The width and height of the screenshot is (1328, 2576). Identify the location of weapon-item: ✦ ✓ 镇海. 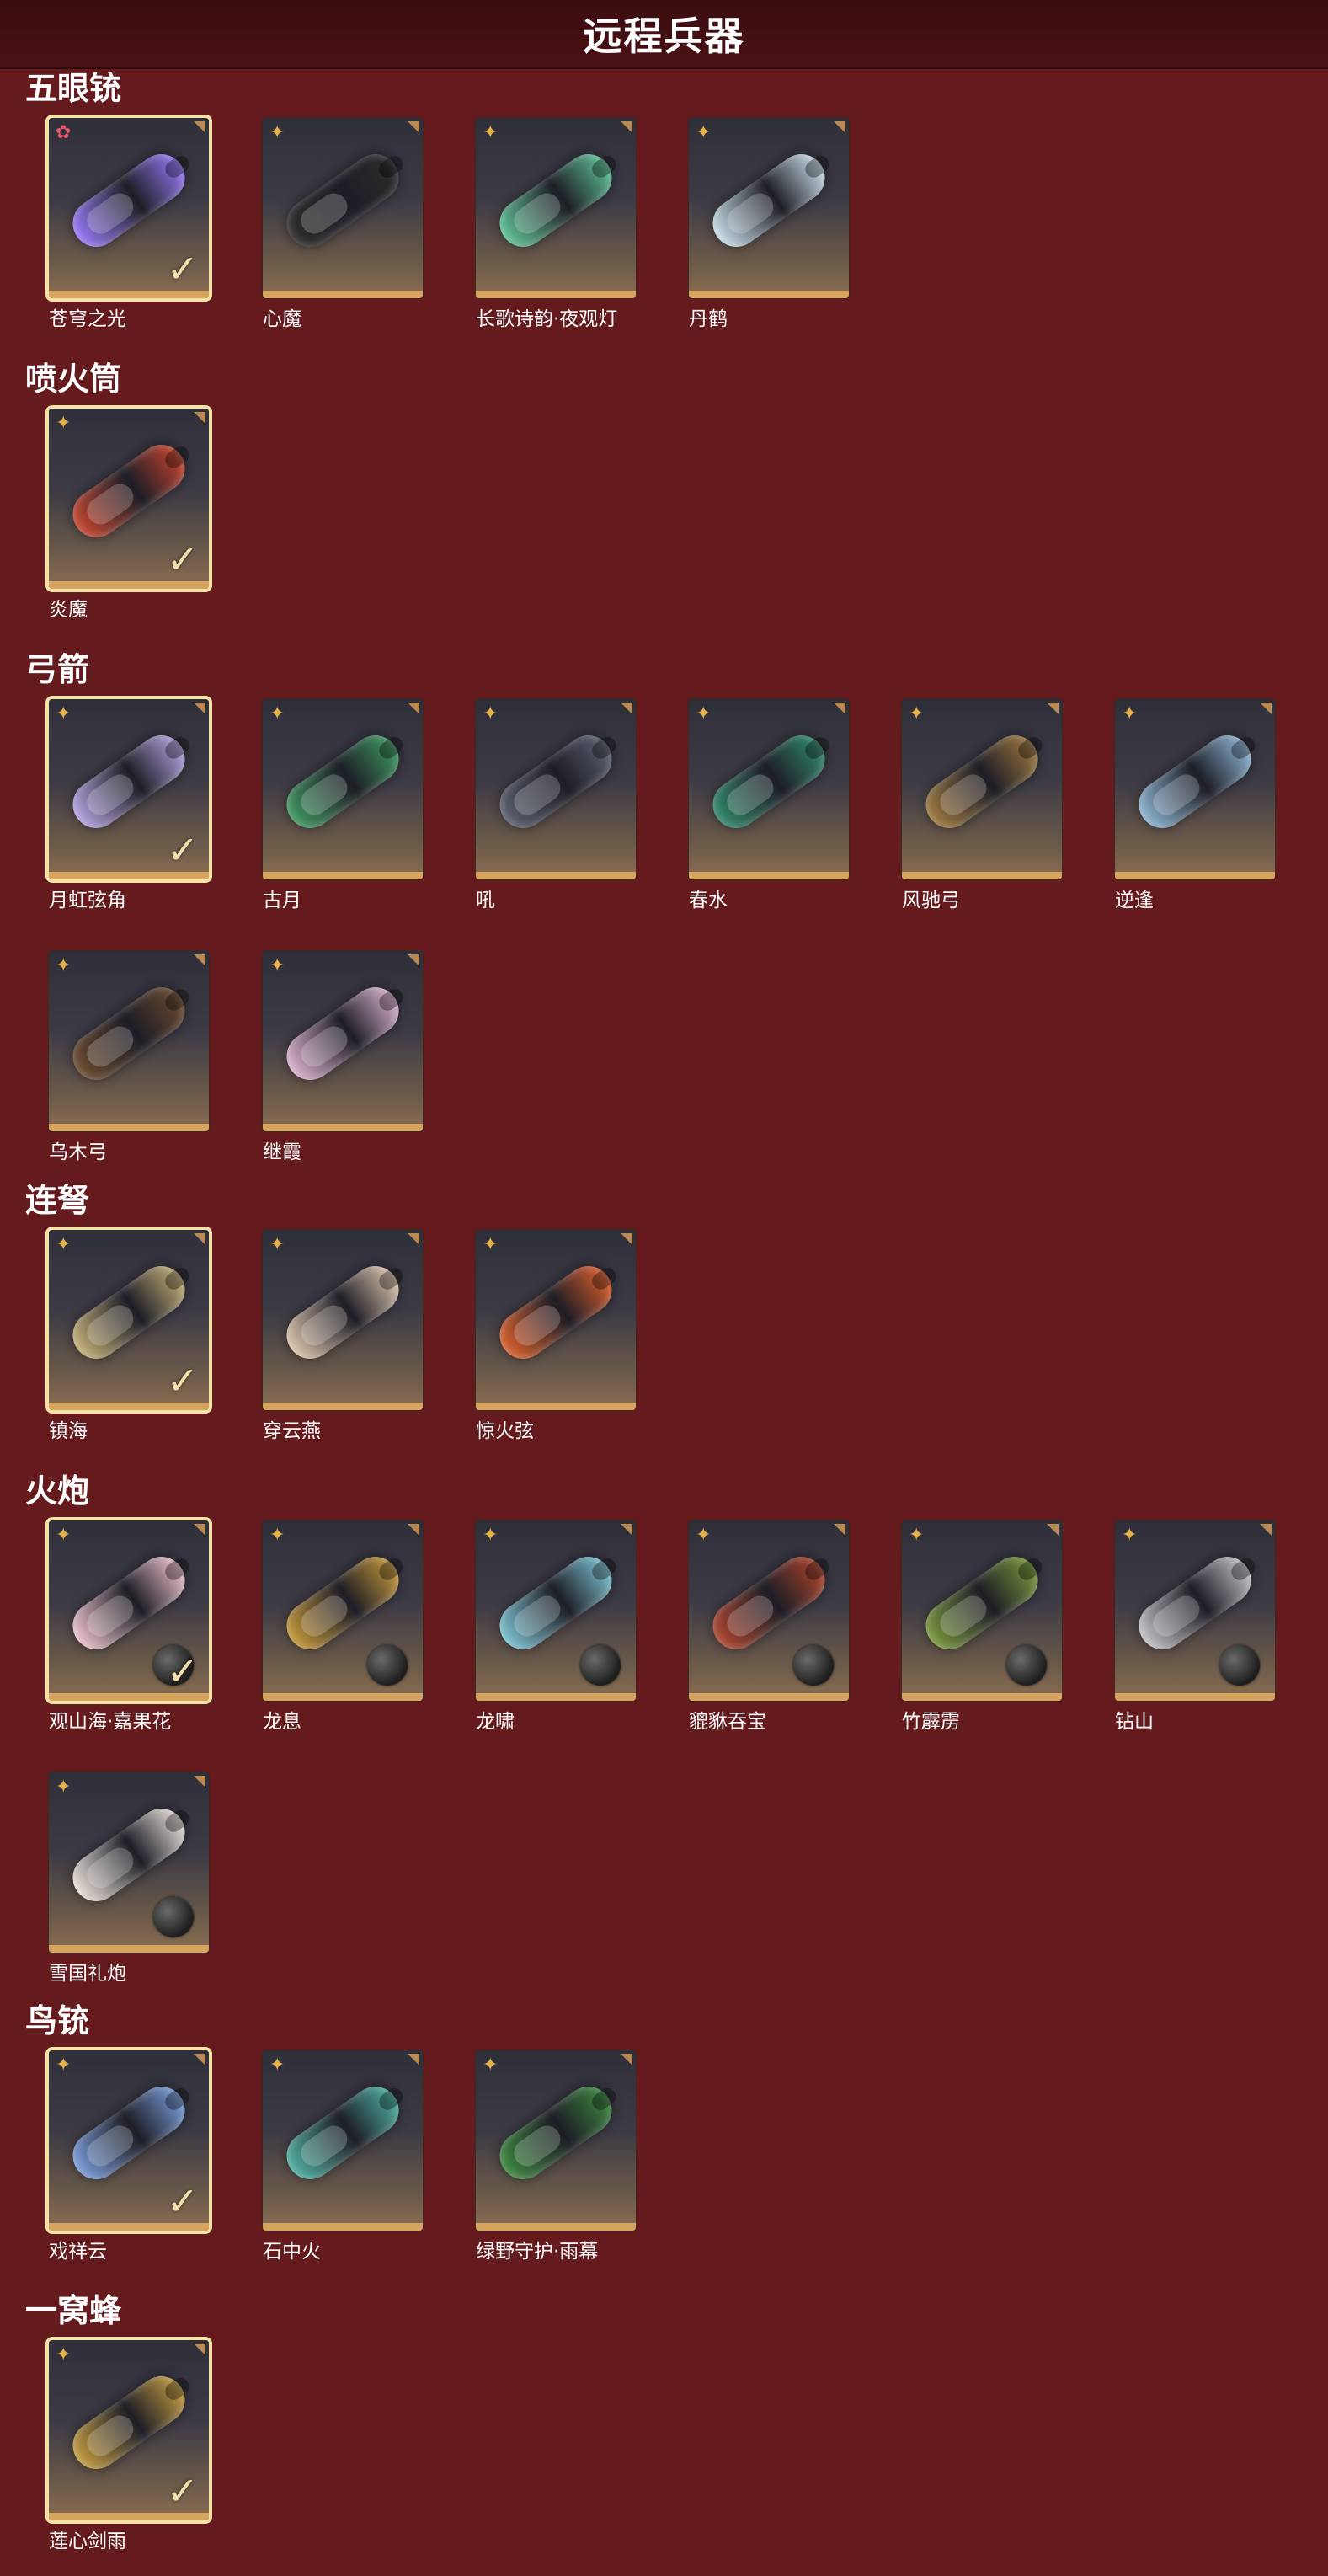
(131, 1343).